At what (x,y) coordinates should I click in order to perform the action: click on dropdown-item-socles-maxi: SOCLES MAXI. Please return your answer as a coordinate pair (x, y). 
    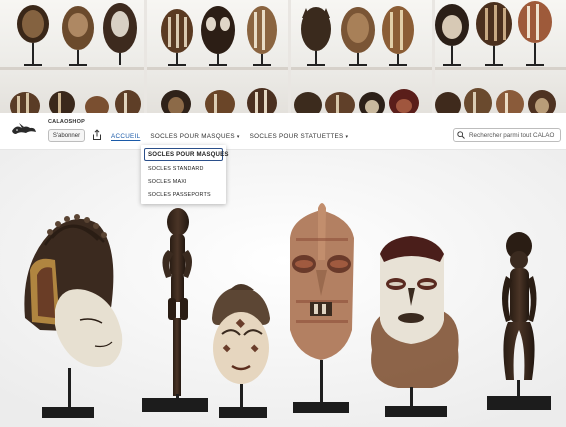
    Looking at the image, I should click on (167, 182).